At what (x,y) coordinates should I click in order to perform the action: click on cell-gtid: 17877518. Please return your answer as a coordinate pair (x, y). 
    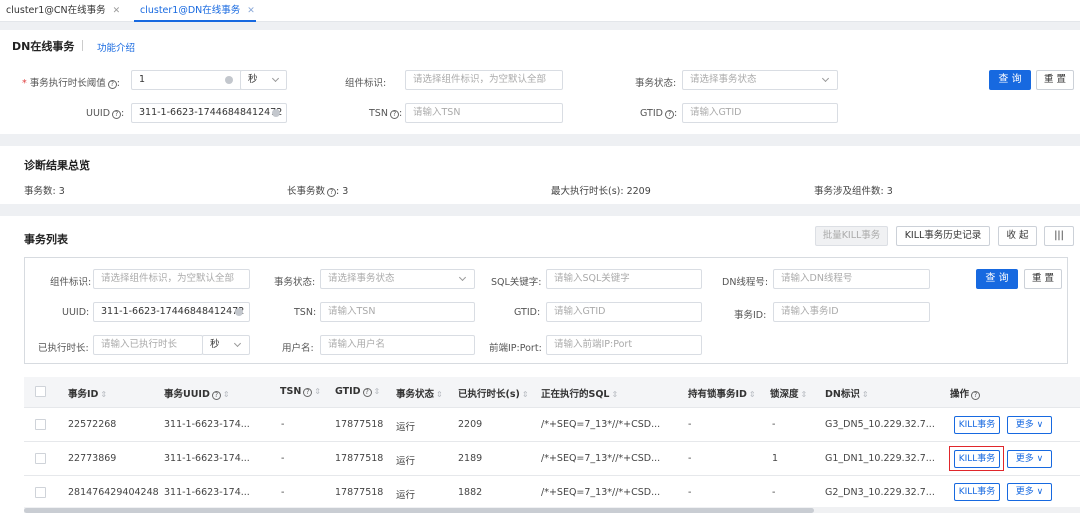
    Looking at the image, I should click on (359, 492).